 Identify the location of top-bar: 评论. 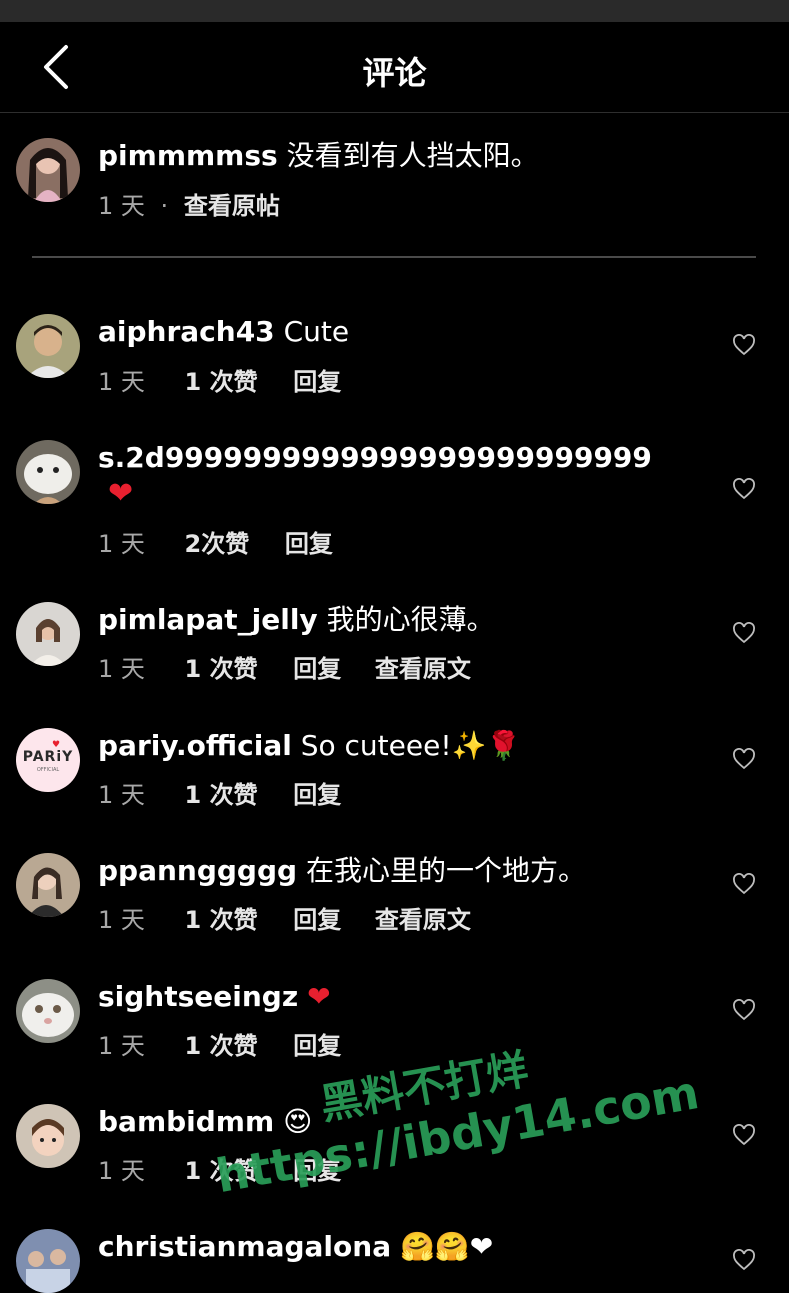
(394, 67).